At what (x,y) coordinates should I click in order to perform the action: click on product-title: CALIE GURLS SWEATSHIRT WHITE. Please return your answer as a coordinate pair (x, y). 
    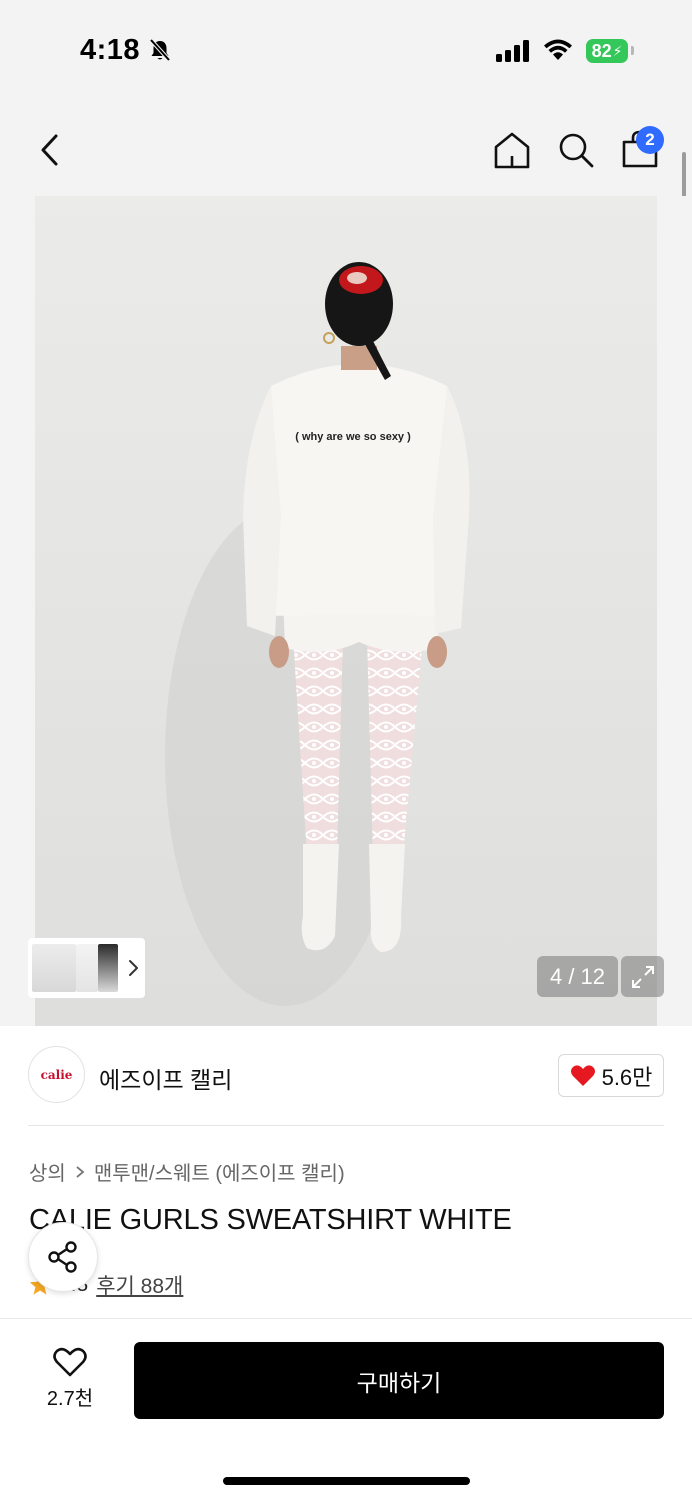
    Looking at the image, I should click on (270, 1220).